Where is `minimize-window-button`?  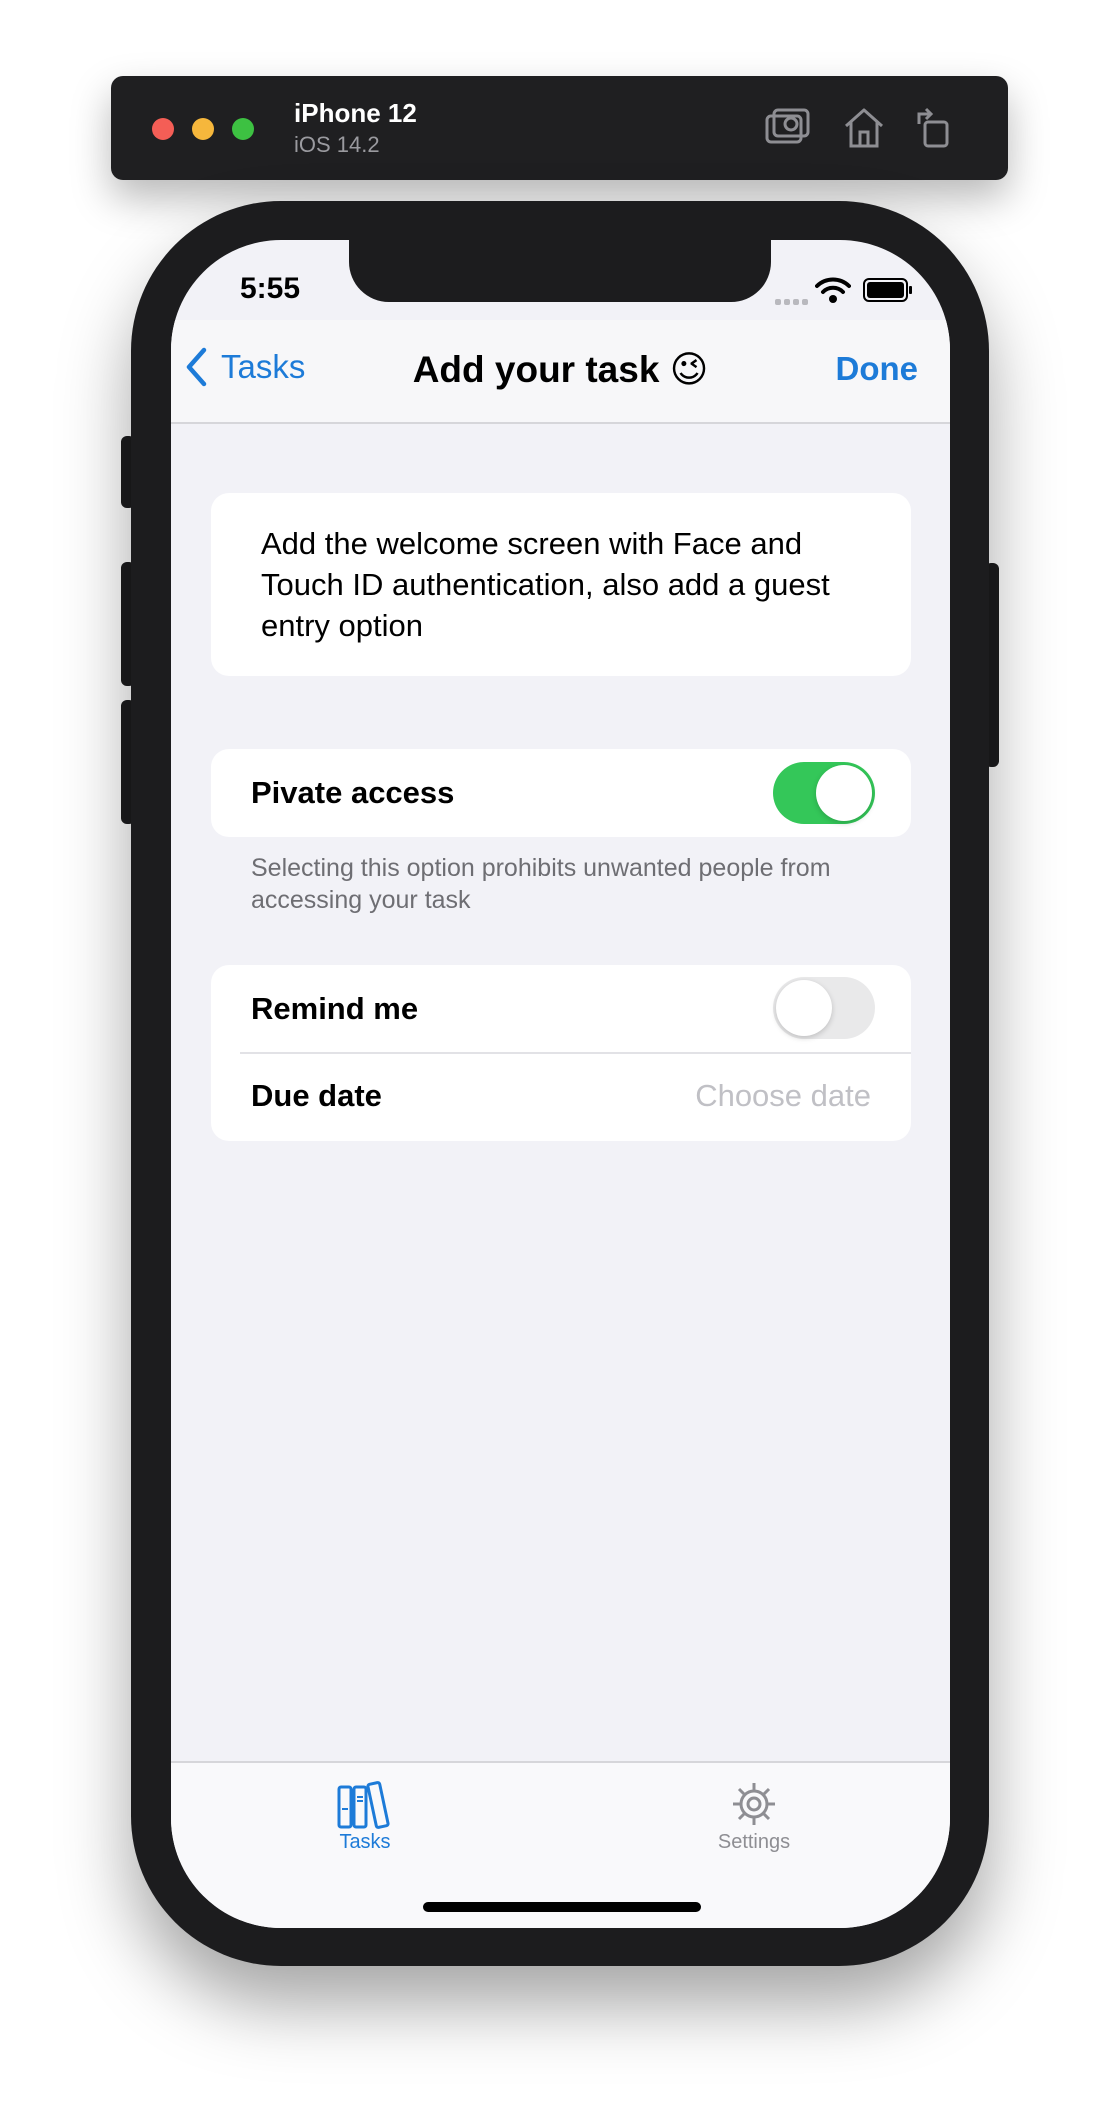 minimize-window-button is located at coordinates (203, 129).